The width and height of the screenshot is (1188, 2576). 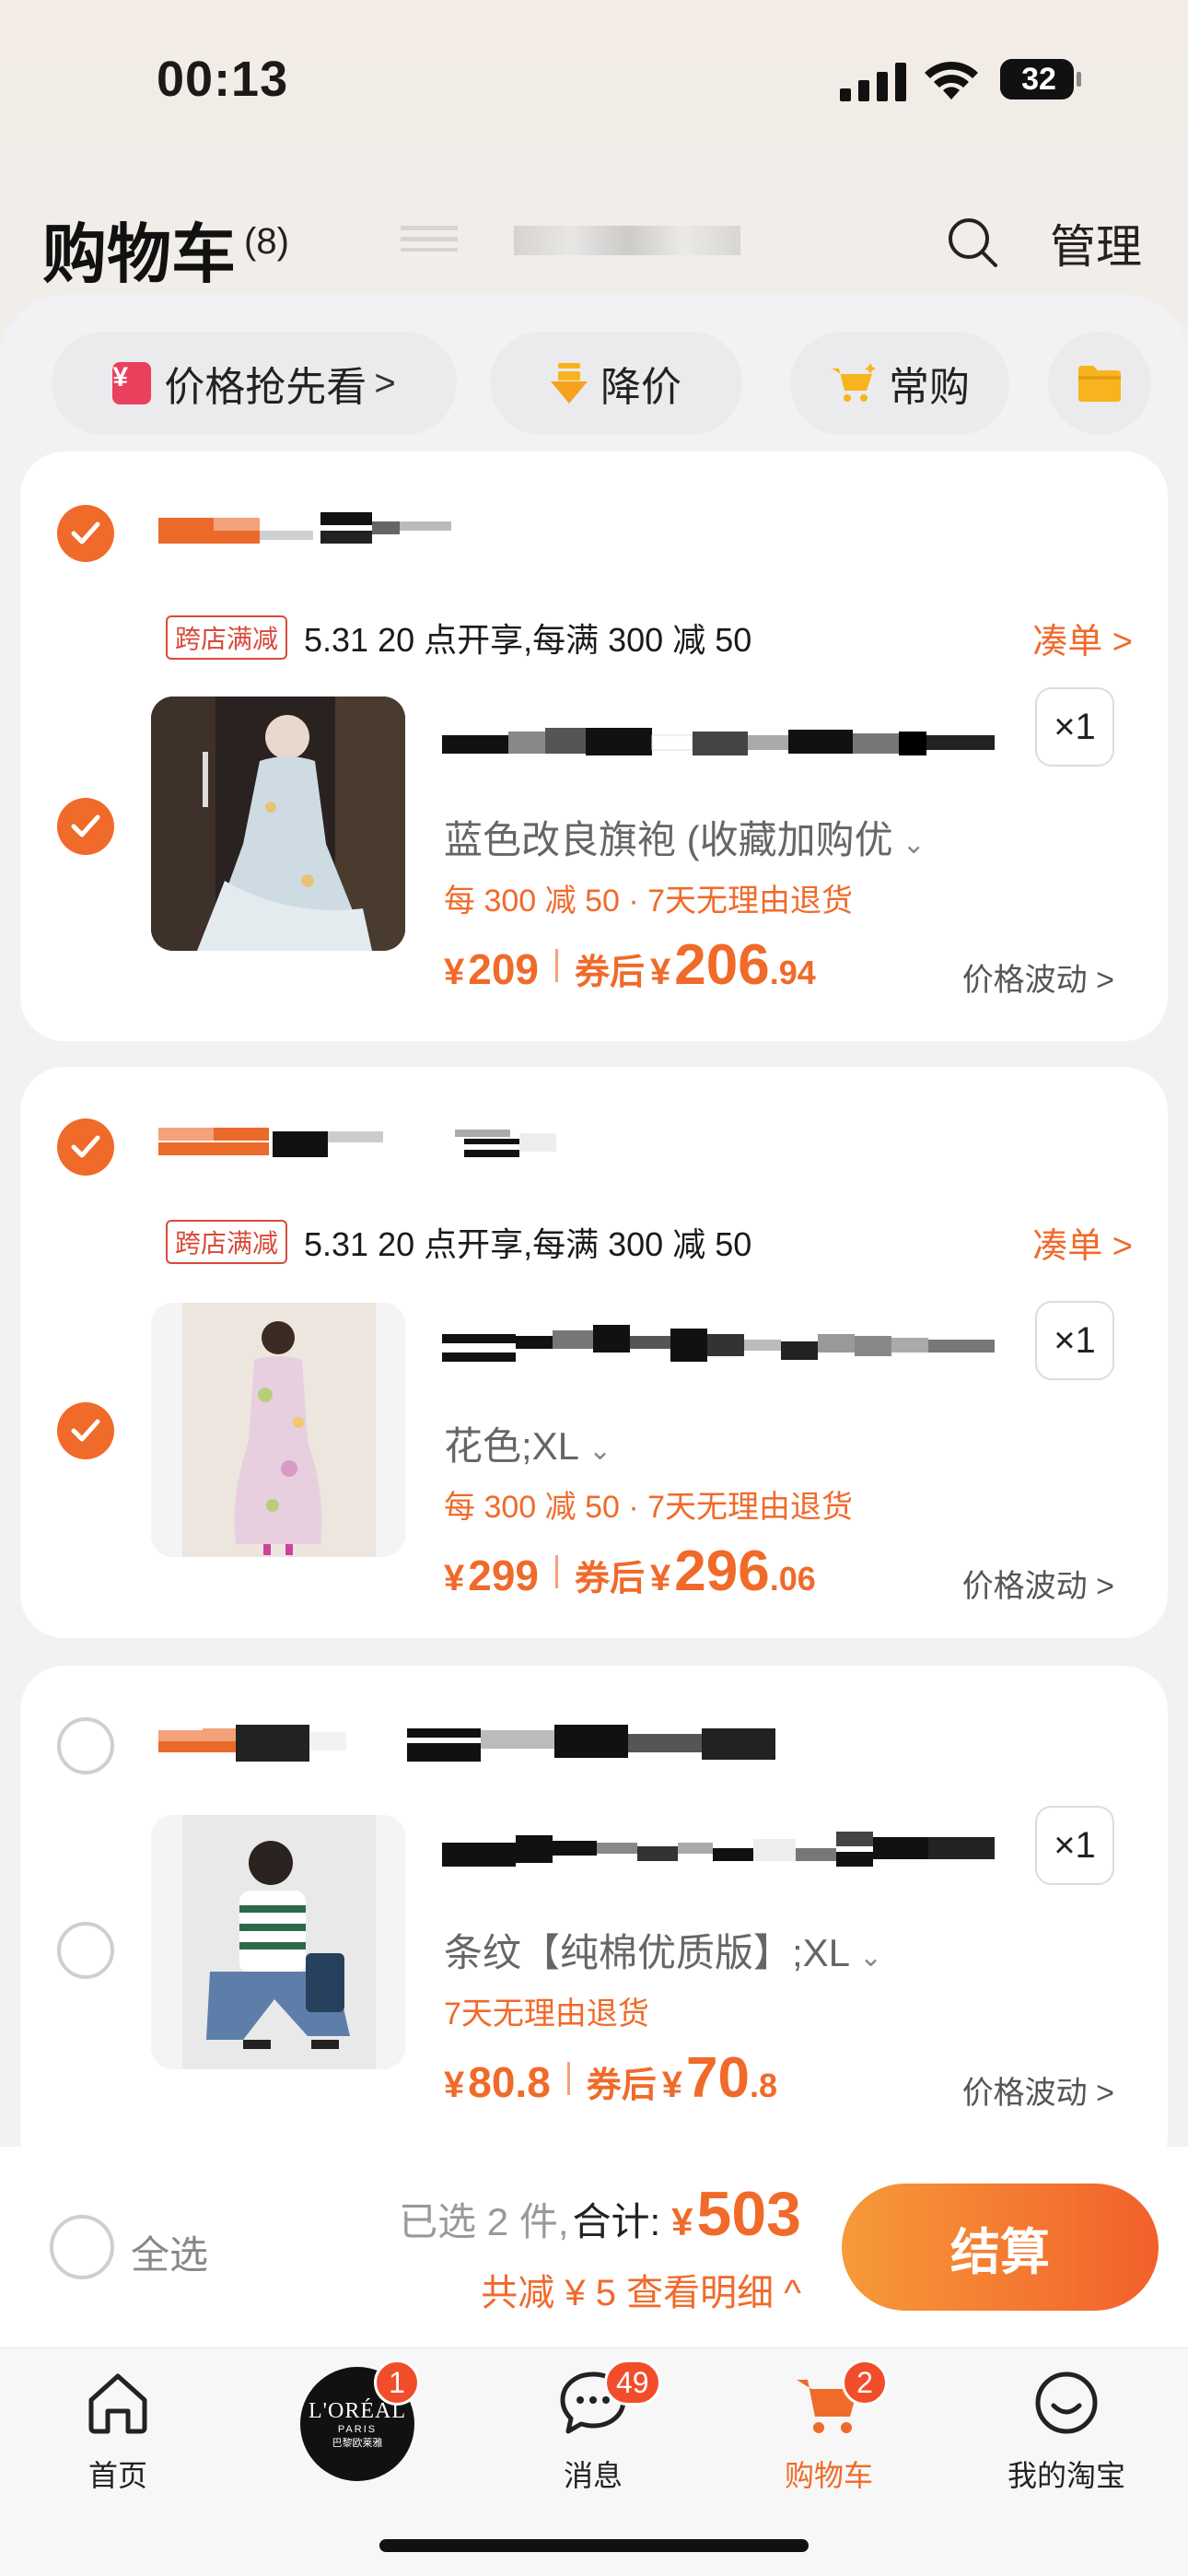 What do you see at coordinates (865, 2382) in the screenshot?
I see `notification-badge: 2` at bounding box center [865, 2382].